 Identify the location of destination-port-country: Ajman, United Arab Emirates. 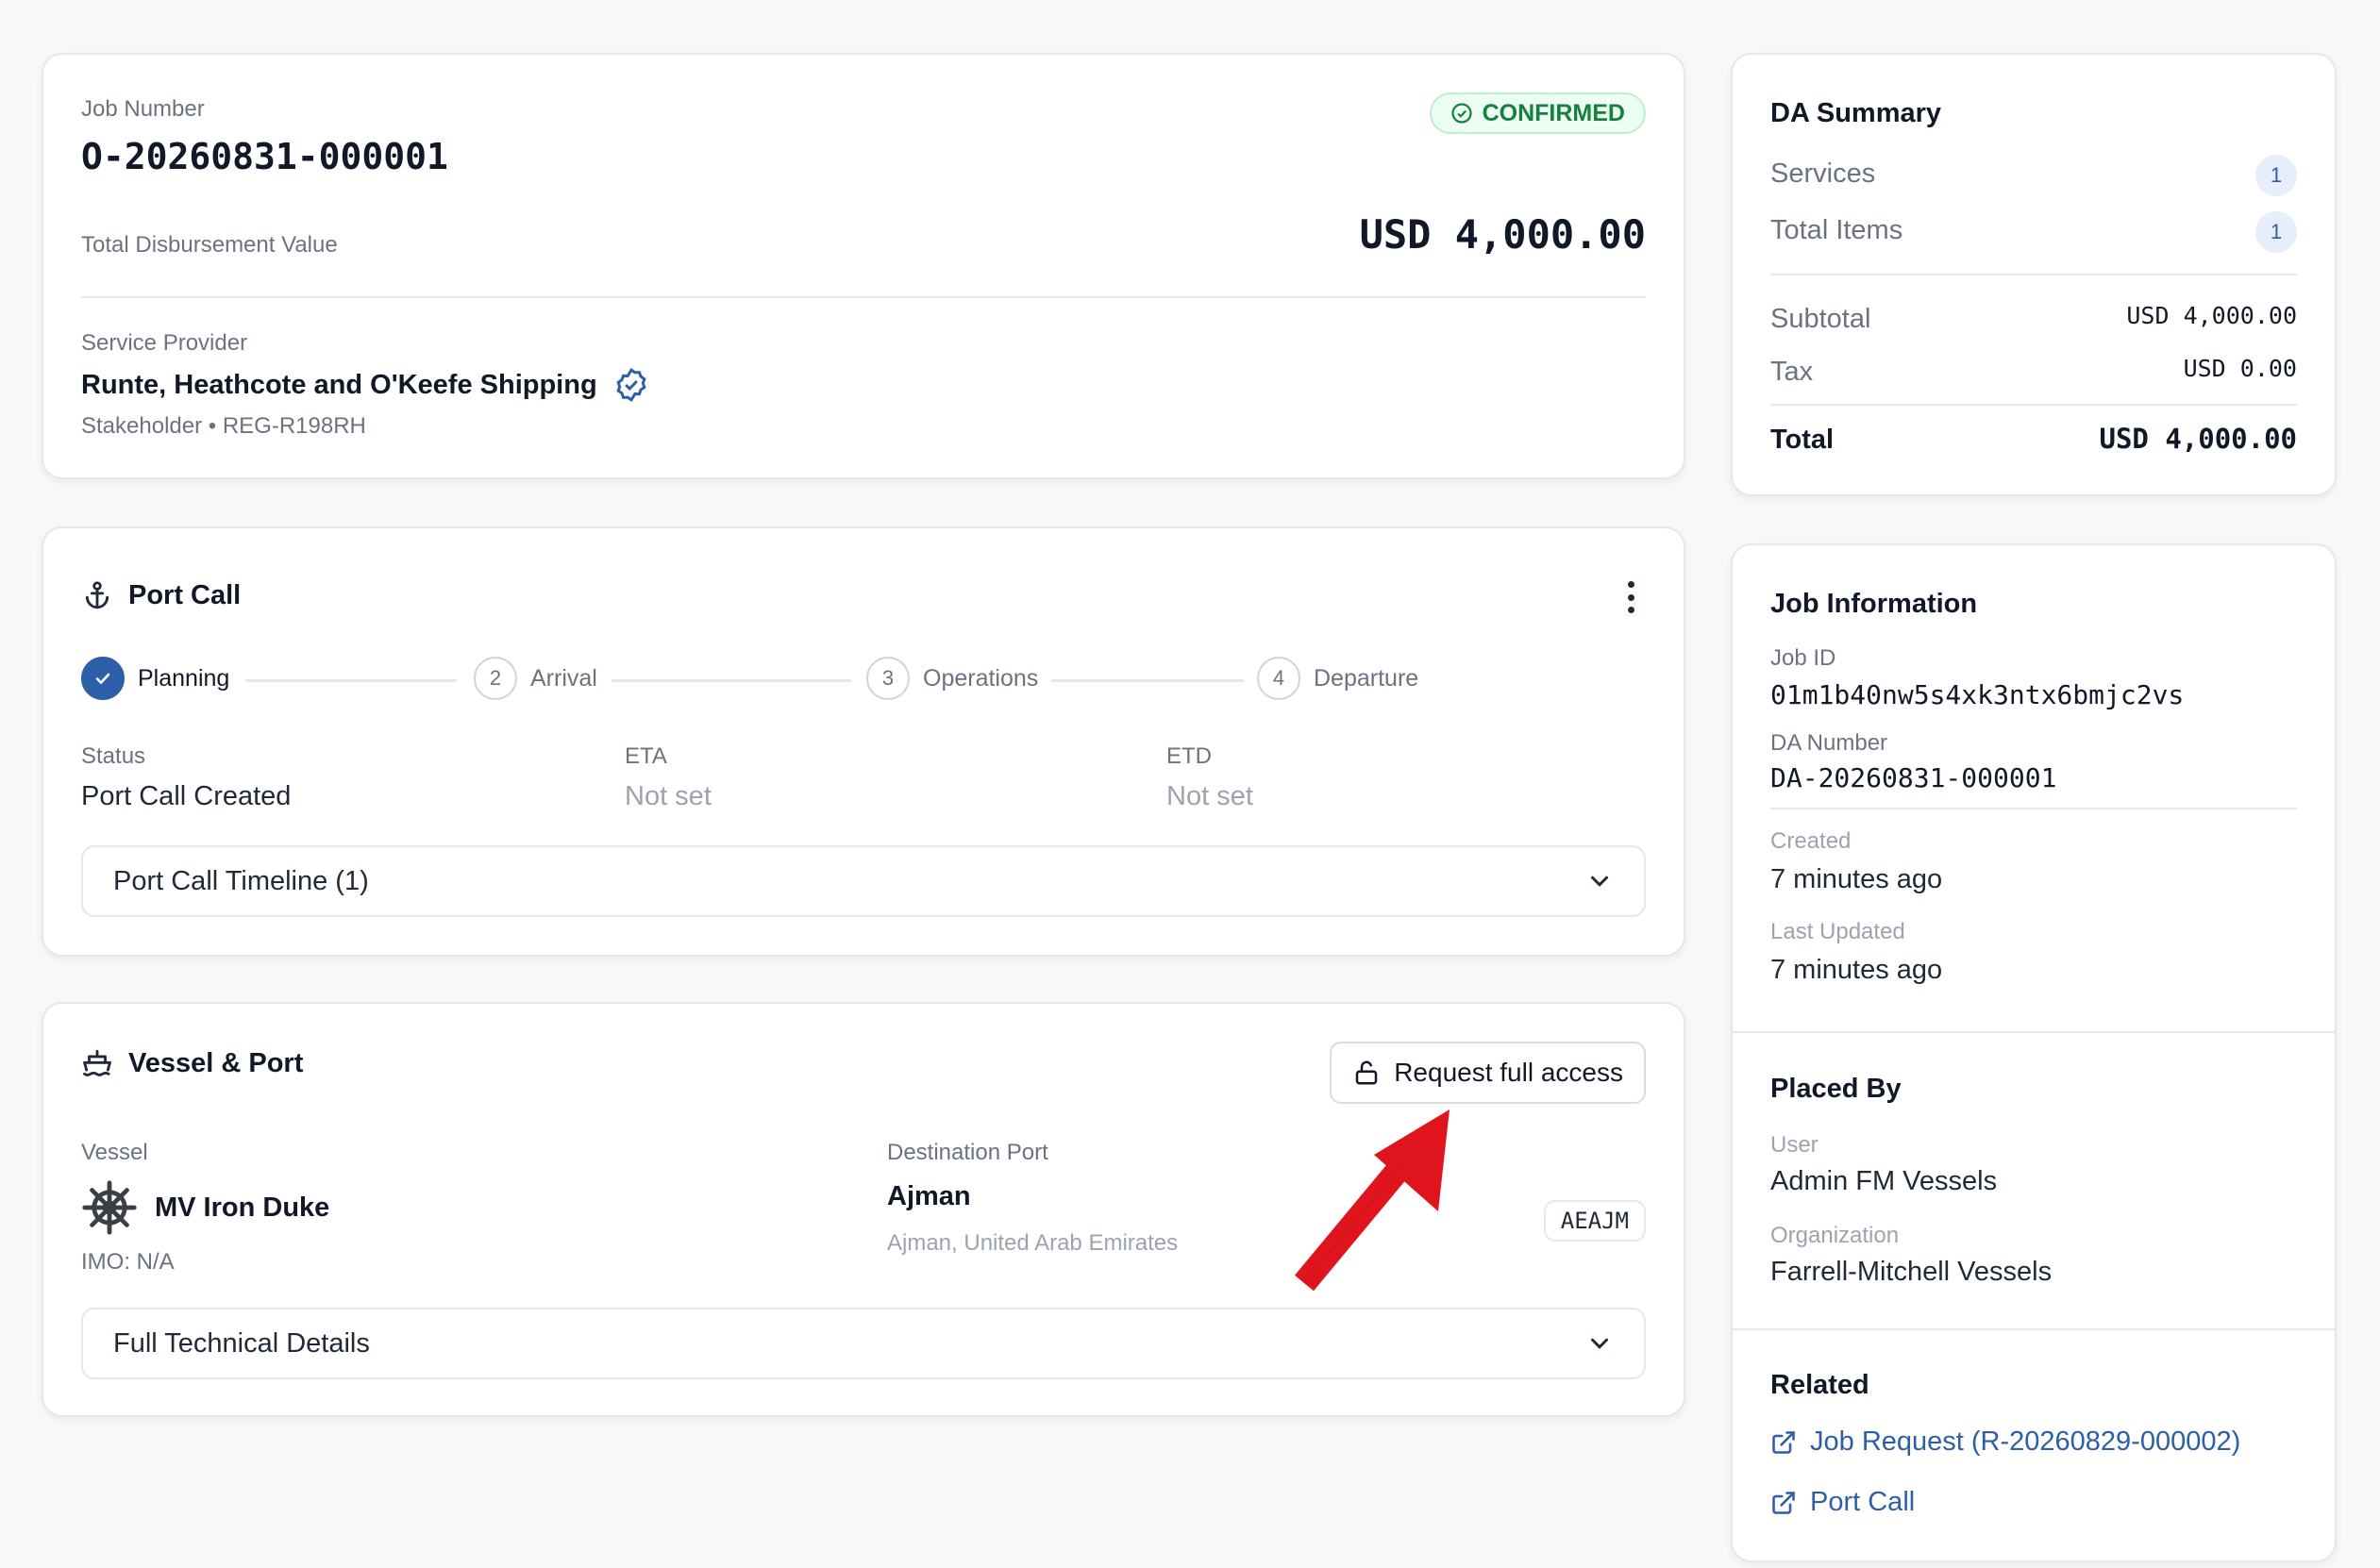
(1033, 1243).